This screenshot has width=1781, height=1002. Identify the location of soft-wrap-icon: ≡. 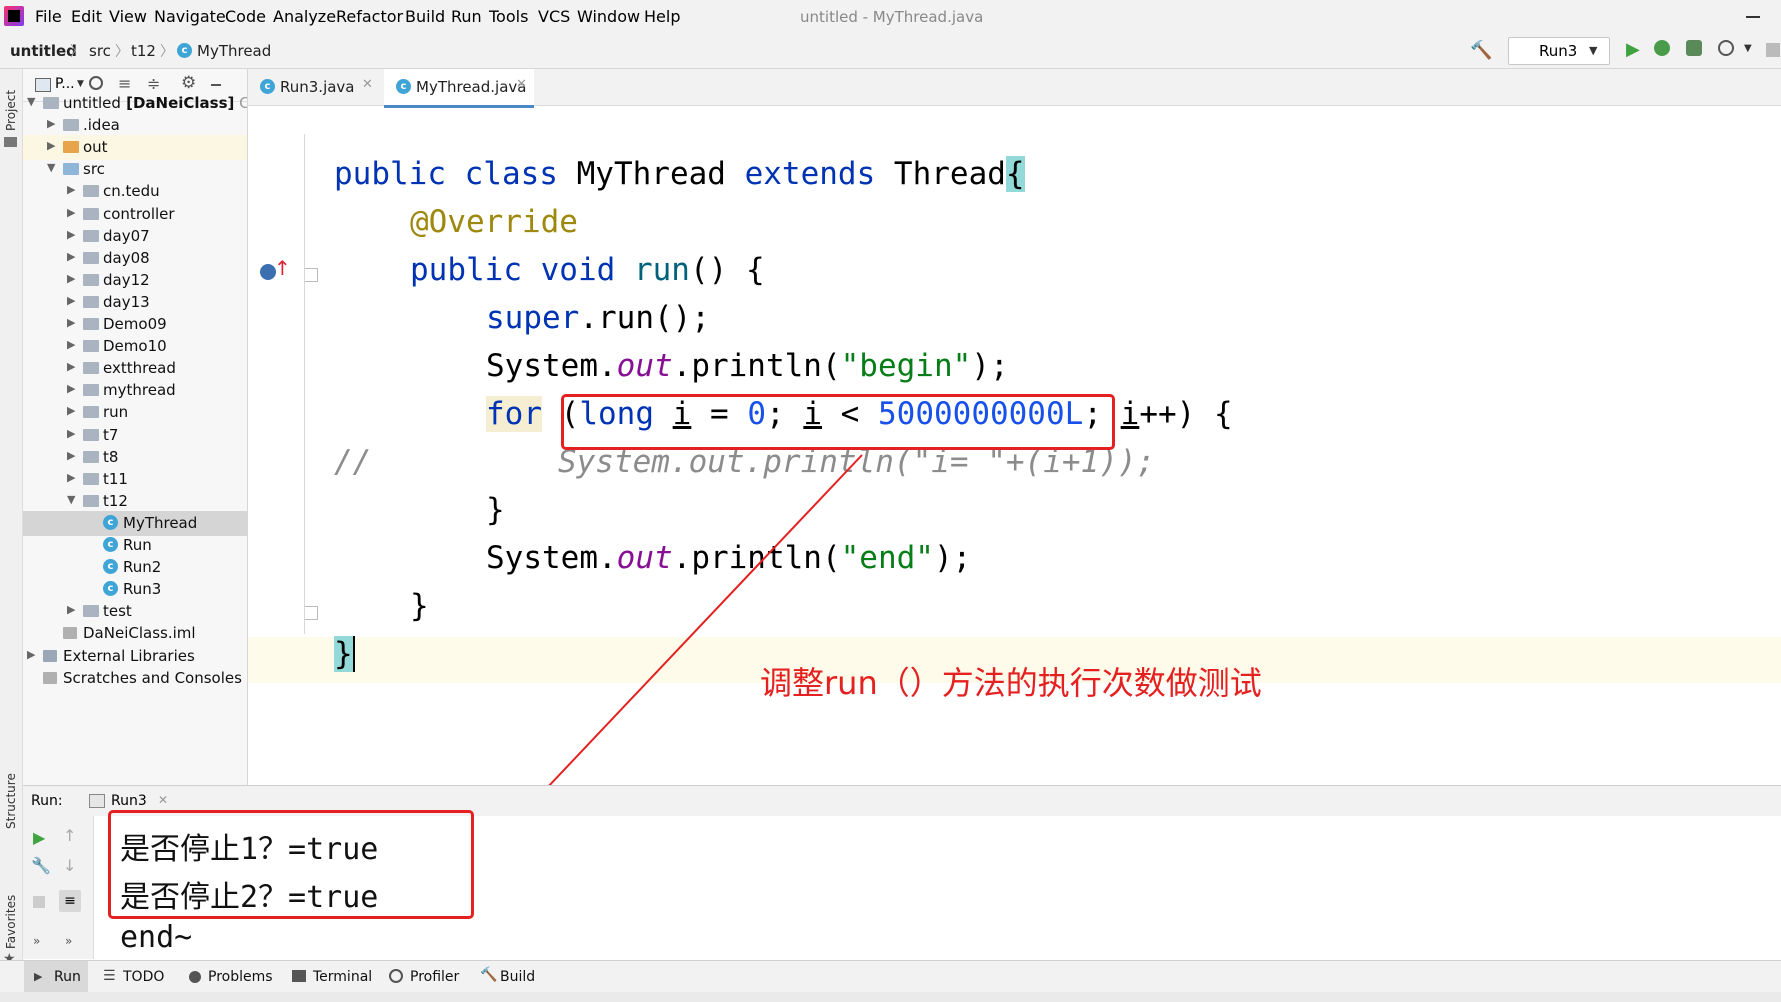
(70, 901).